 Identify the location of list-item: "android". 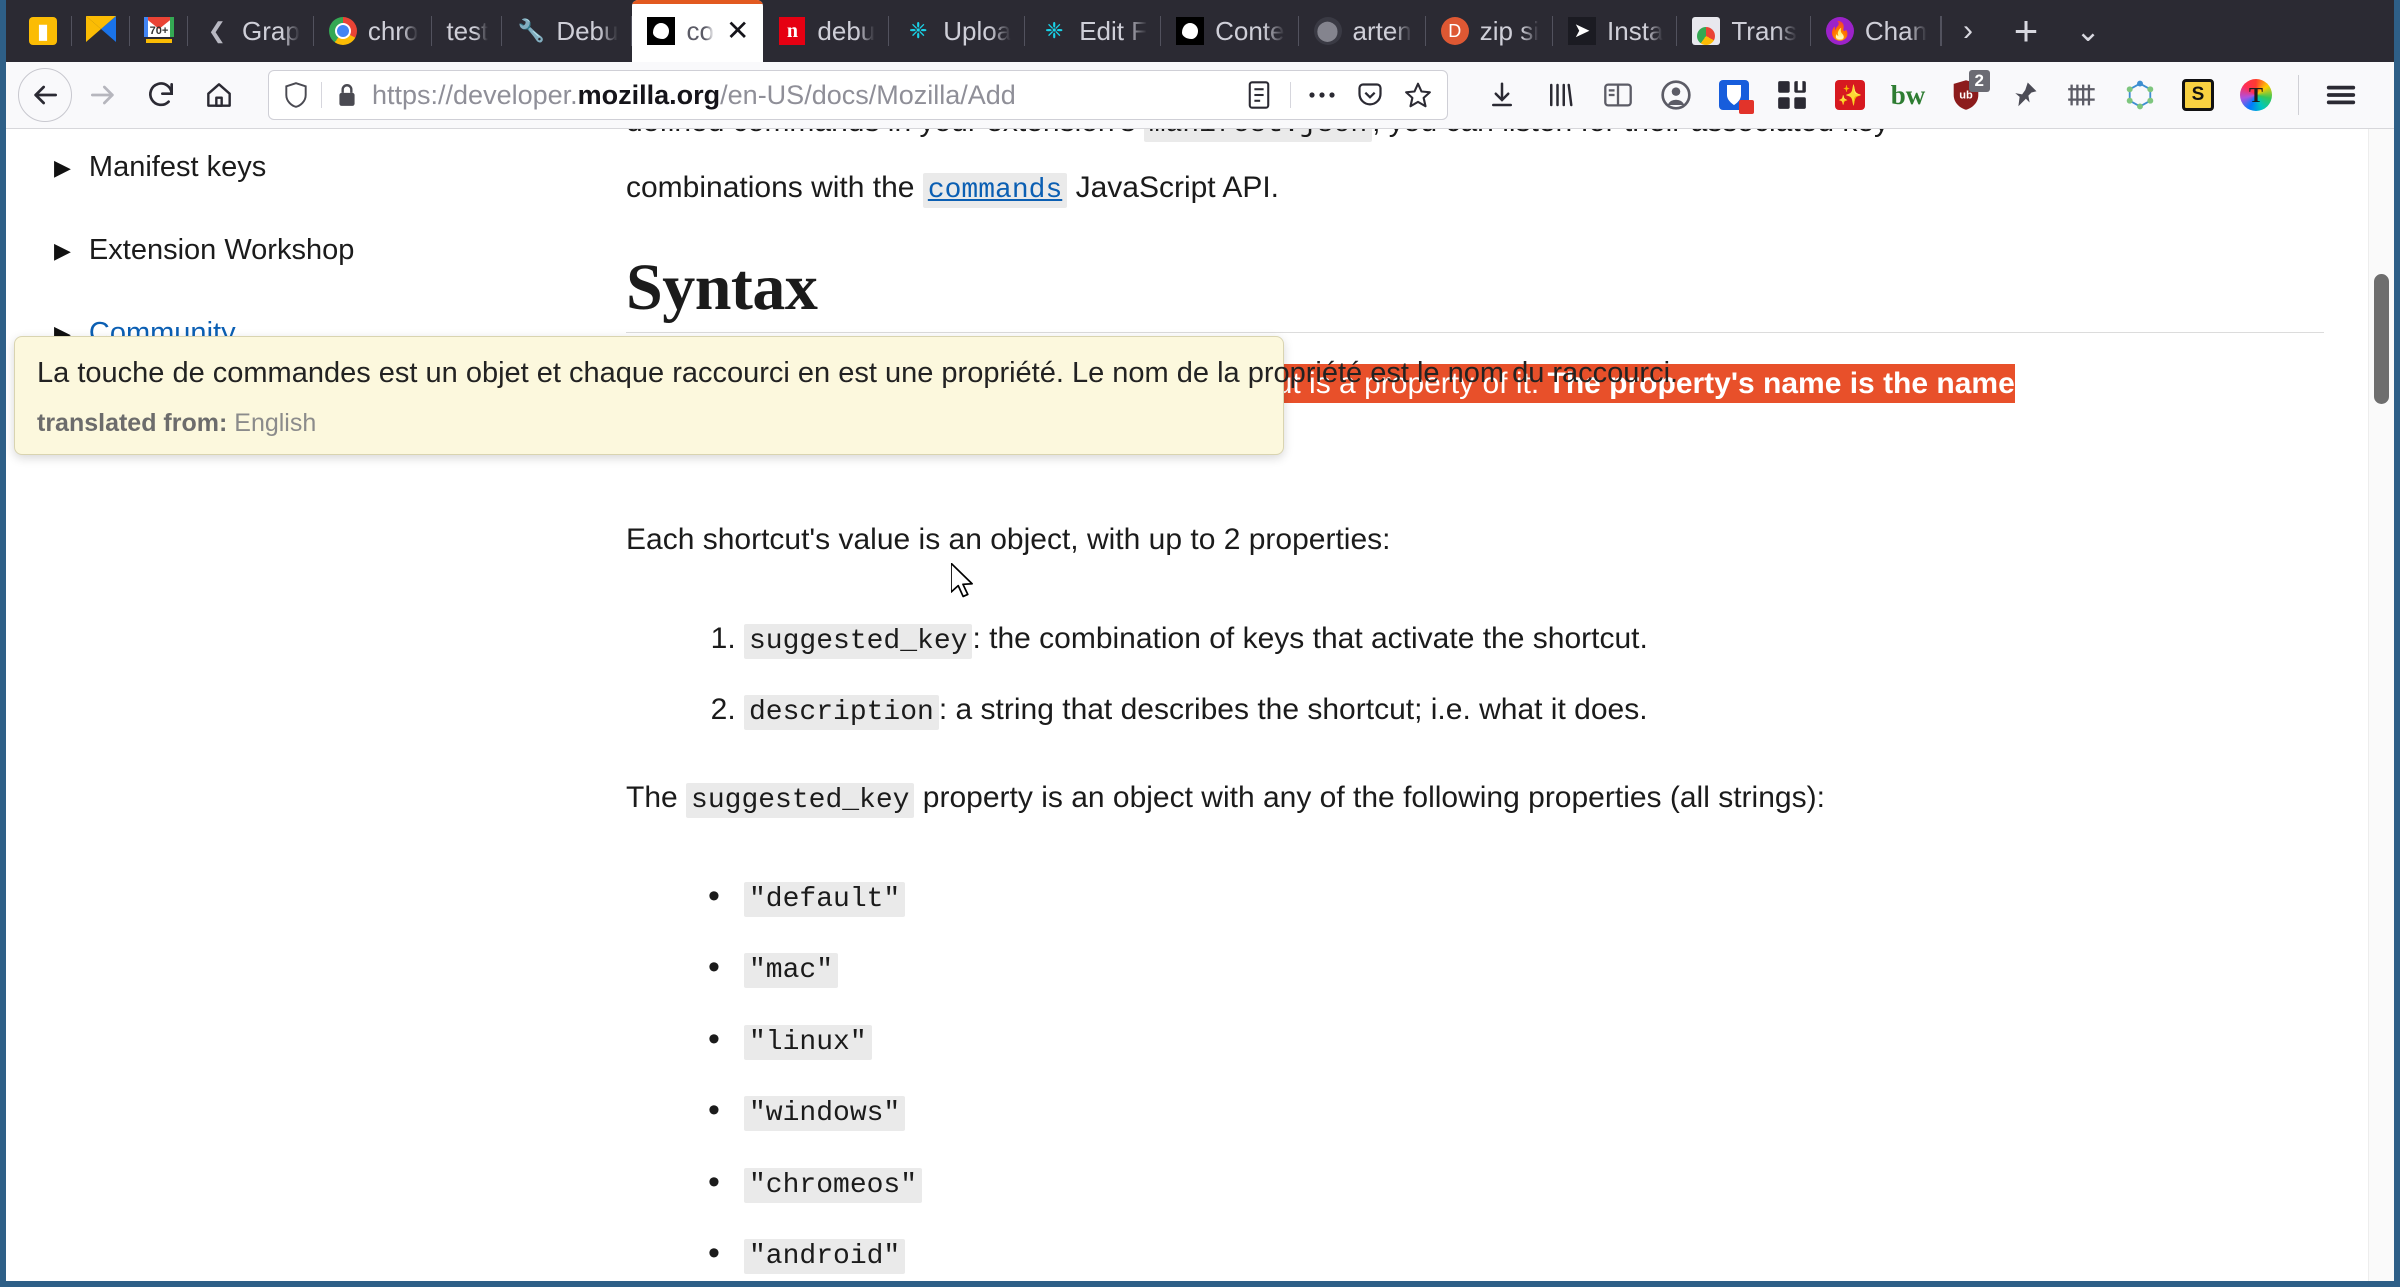
(1516, 1254).